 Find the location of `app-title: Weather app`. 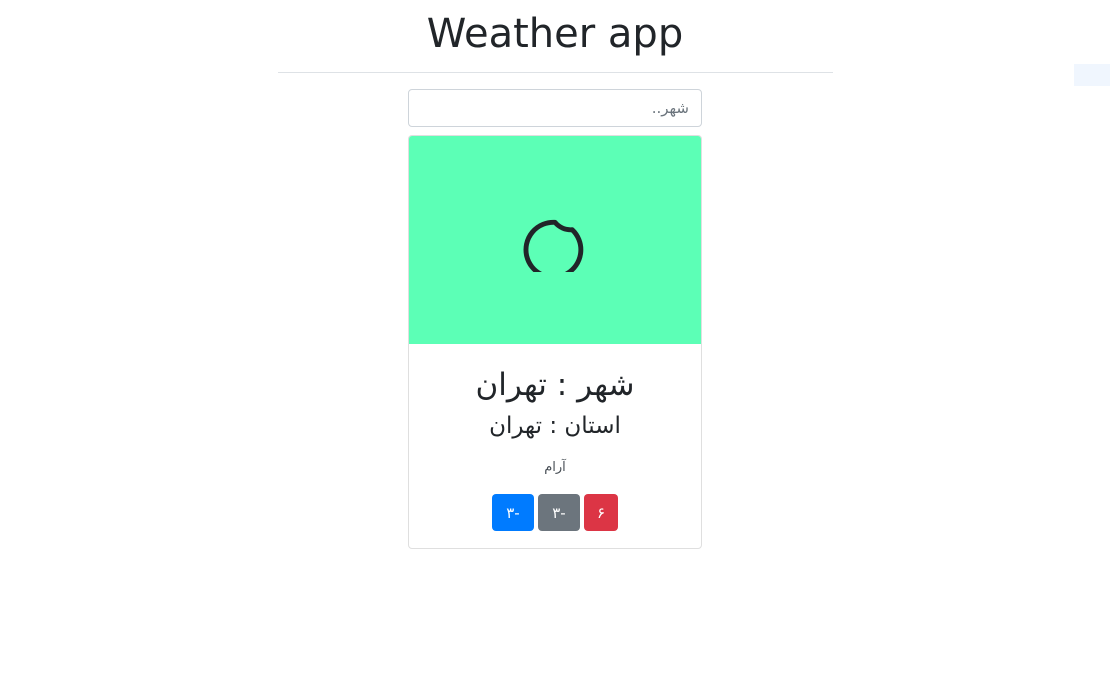

app-title: Weather app is located at coordinates (555, 34).